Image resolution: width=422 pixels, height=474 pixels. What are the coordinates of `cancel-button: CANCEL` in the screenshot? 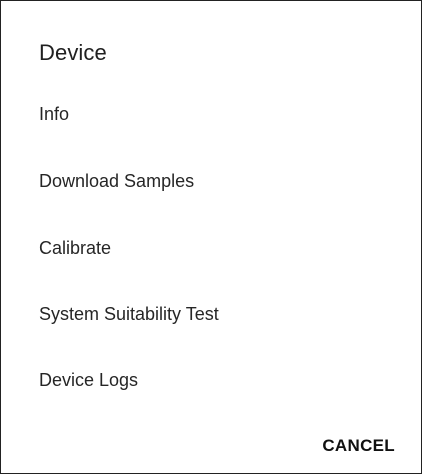 It's located at (358, 446).